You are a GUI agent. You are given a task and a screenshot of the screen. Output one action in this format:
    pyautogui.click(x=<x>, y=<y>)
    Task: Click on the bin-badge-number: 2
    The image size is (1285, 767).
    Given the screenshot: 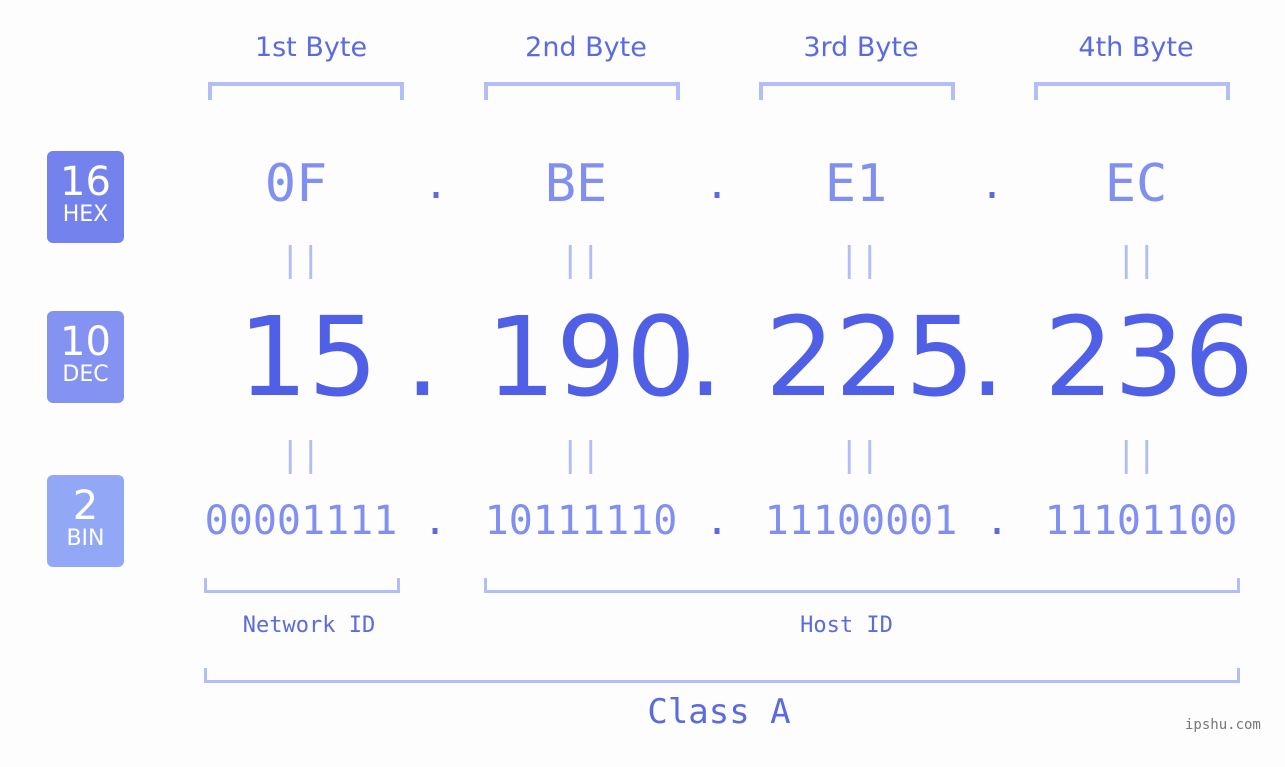 What is the action you would take?
    pyautogui.click(x=85, y=506)
    